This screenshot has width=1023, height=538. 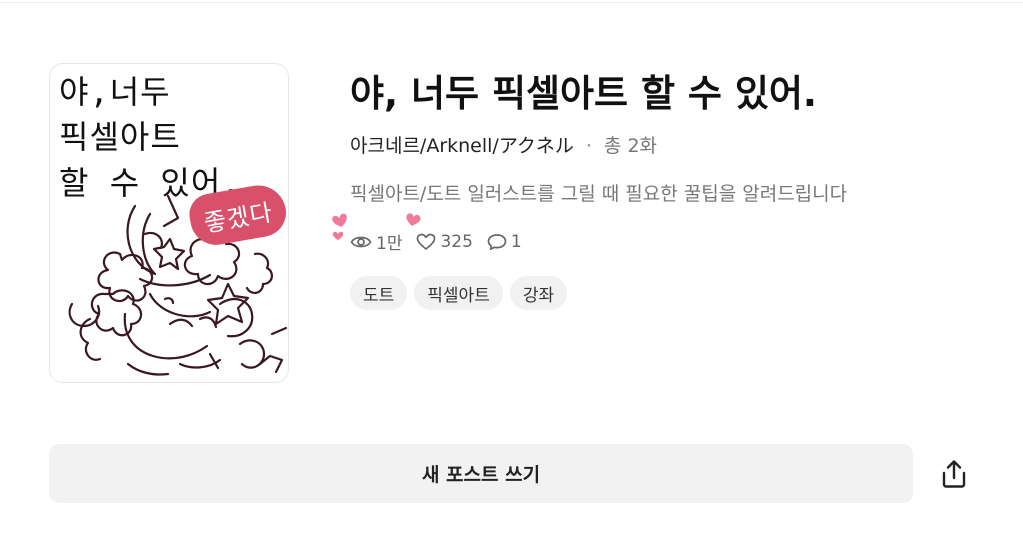 I want to click on likes-count: 325, so click(x=456, y=241).